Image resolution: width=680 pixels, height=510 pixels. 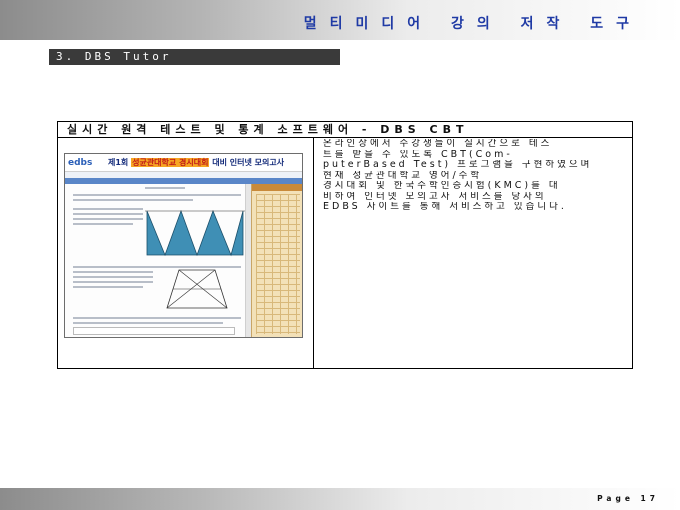 I want to click on cbt-screenshot: edbs 제1회 성균관대학교 경시대회 대비 인터넷 모의고사, so click(x=183, y=245).